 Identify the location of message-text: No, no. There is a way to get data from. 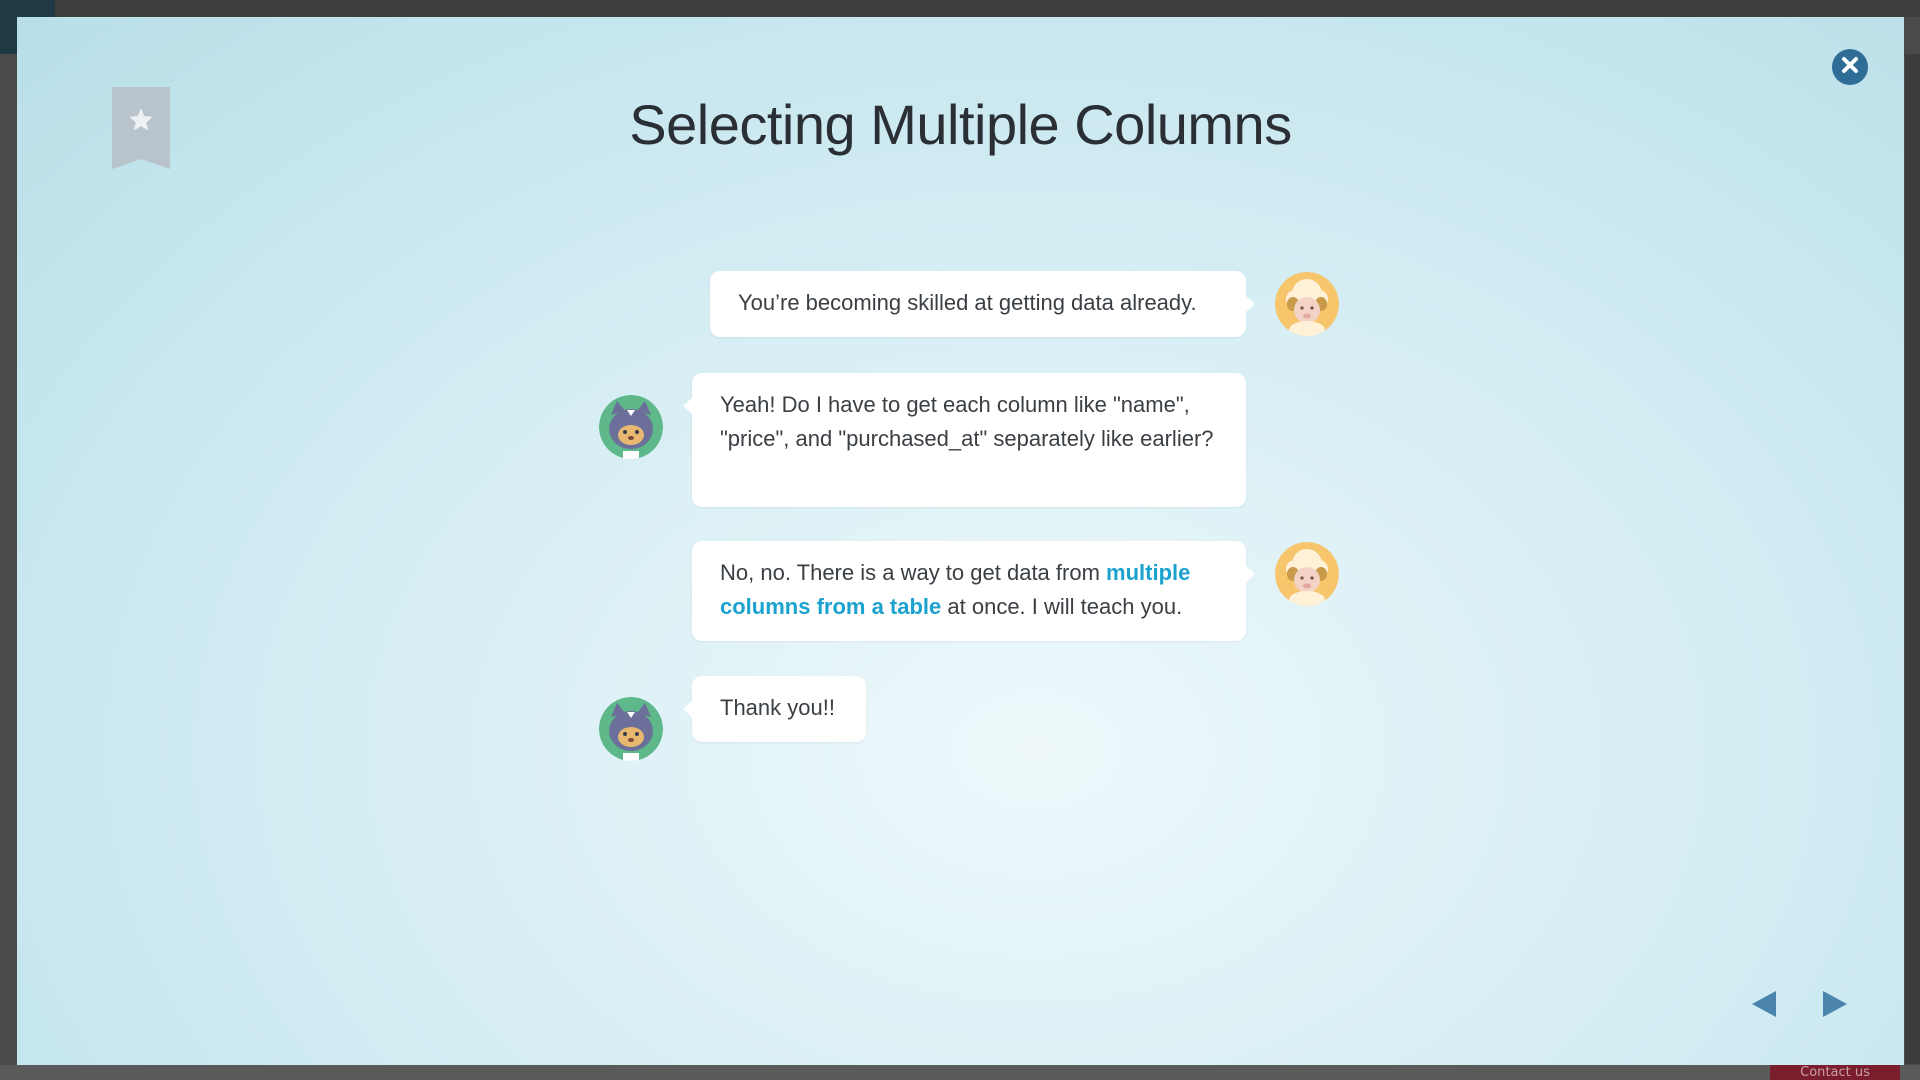
(913, 572).